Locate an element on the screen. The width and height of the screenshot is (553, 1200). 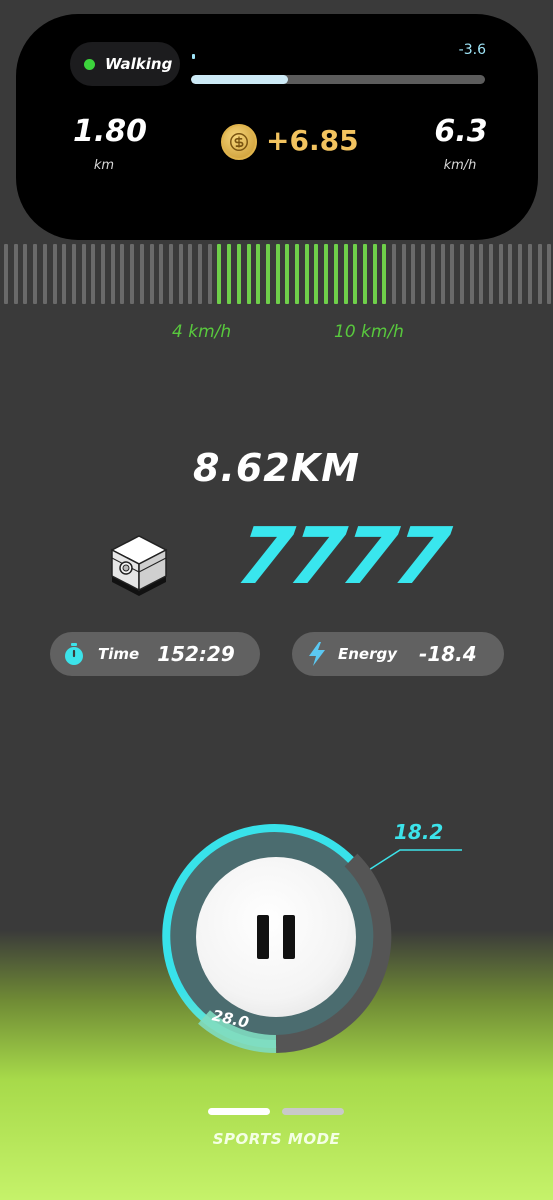
page-indicator is located at coordinates (276, 1111).